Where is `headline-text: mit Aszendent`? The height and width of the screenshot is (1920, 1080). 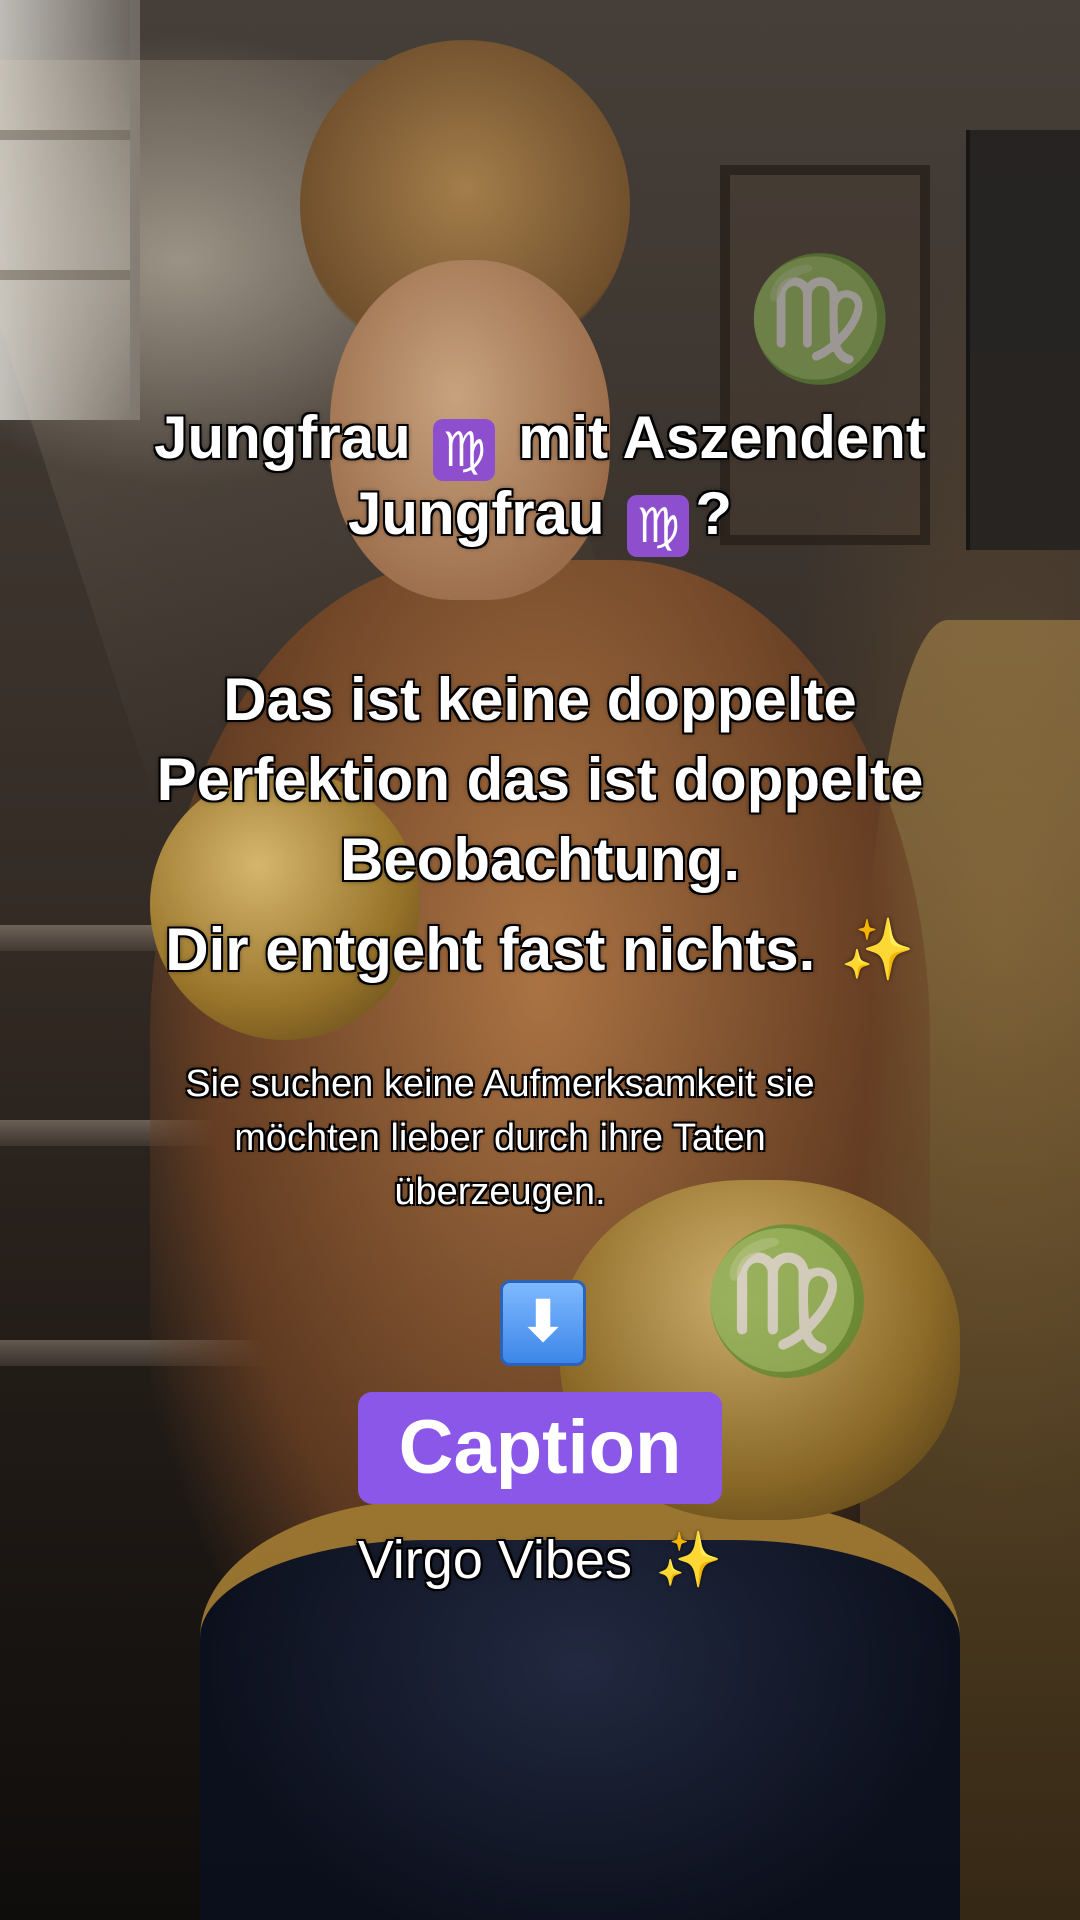
headline-text: mit Aszendent is located at coordinates (722, 437).